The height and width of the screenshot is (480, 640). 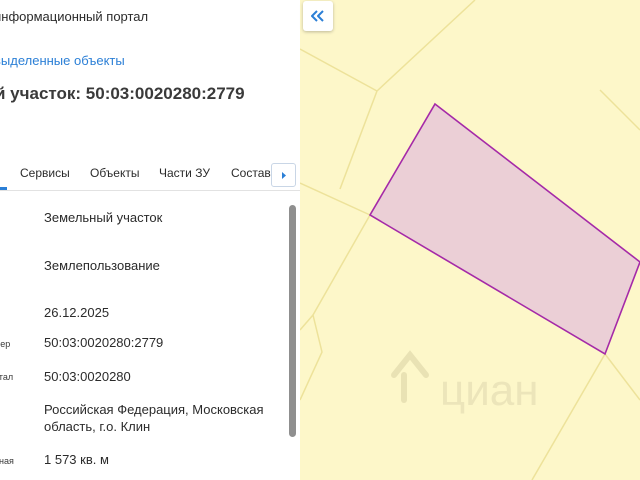 What do you see at coordinates (62, 60) in the screenshot?
I see `selected-objects-link: выделенные объекты` at bounding box center [62, 60].